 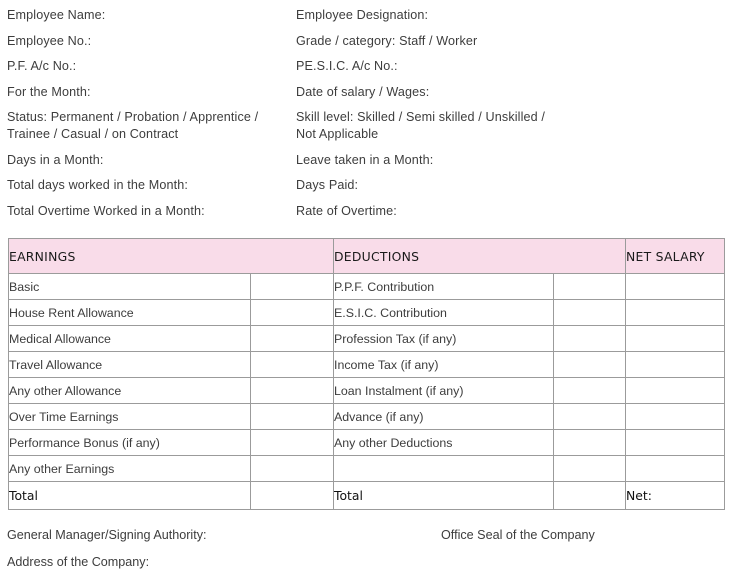 I want to click on label-signing-authority: General Manager/Signing Authority:, so click(x=107, y=535).